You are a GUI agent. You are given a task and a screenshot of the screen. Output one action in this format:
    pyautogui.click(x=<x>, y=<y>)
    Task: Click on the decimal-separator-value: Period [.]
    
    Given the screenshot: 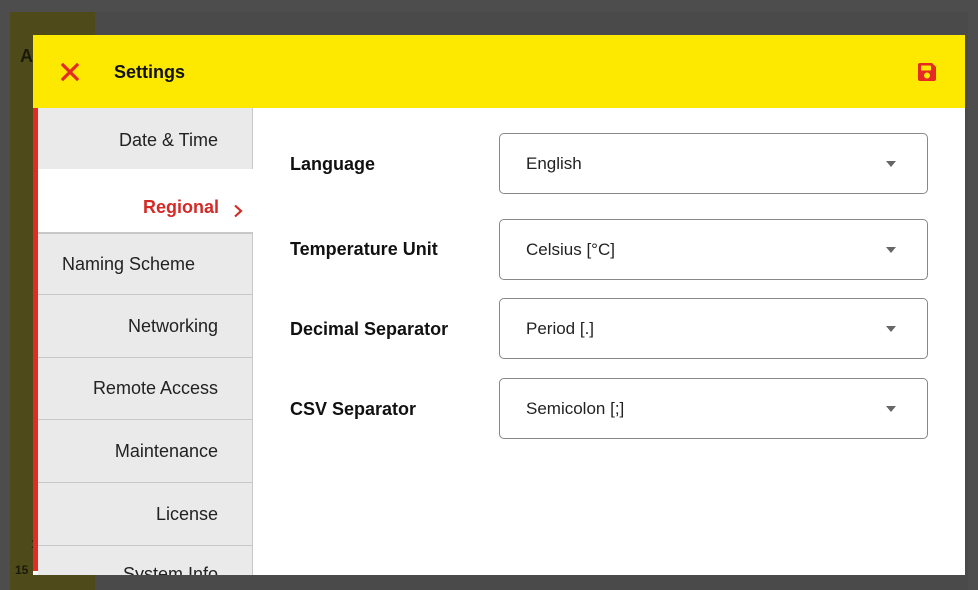 What is the action you would take?
    pyautogui.click(x=560, y=328)
    